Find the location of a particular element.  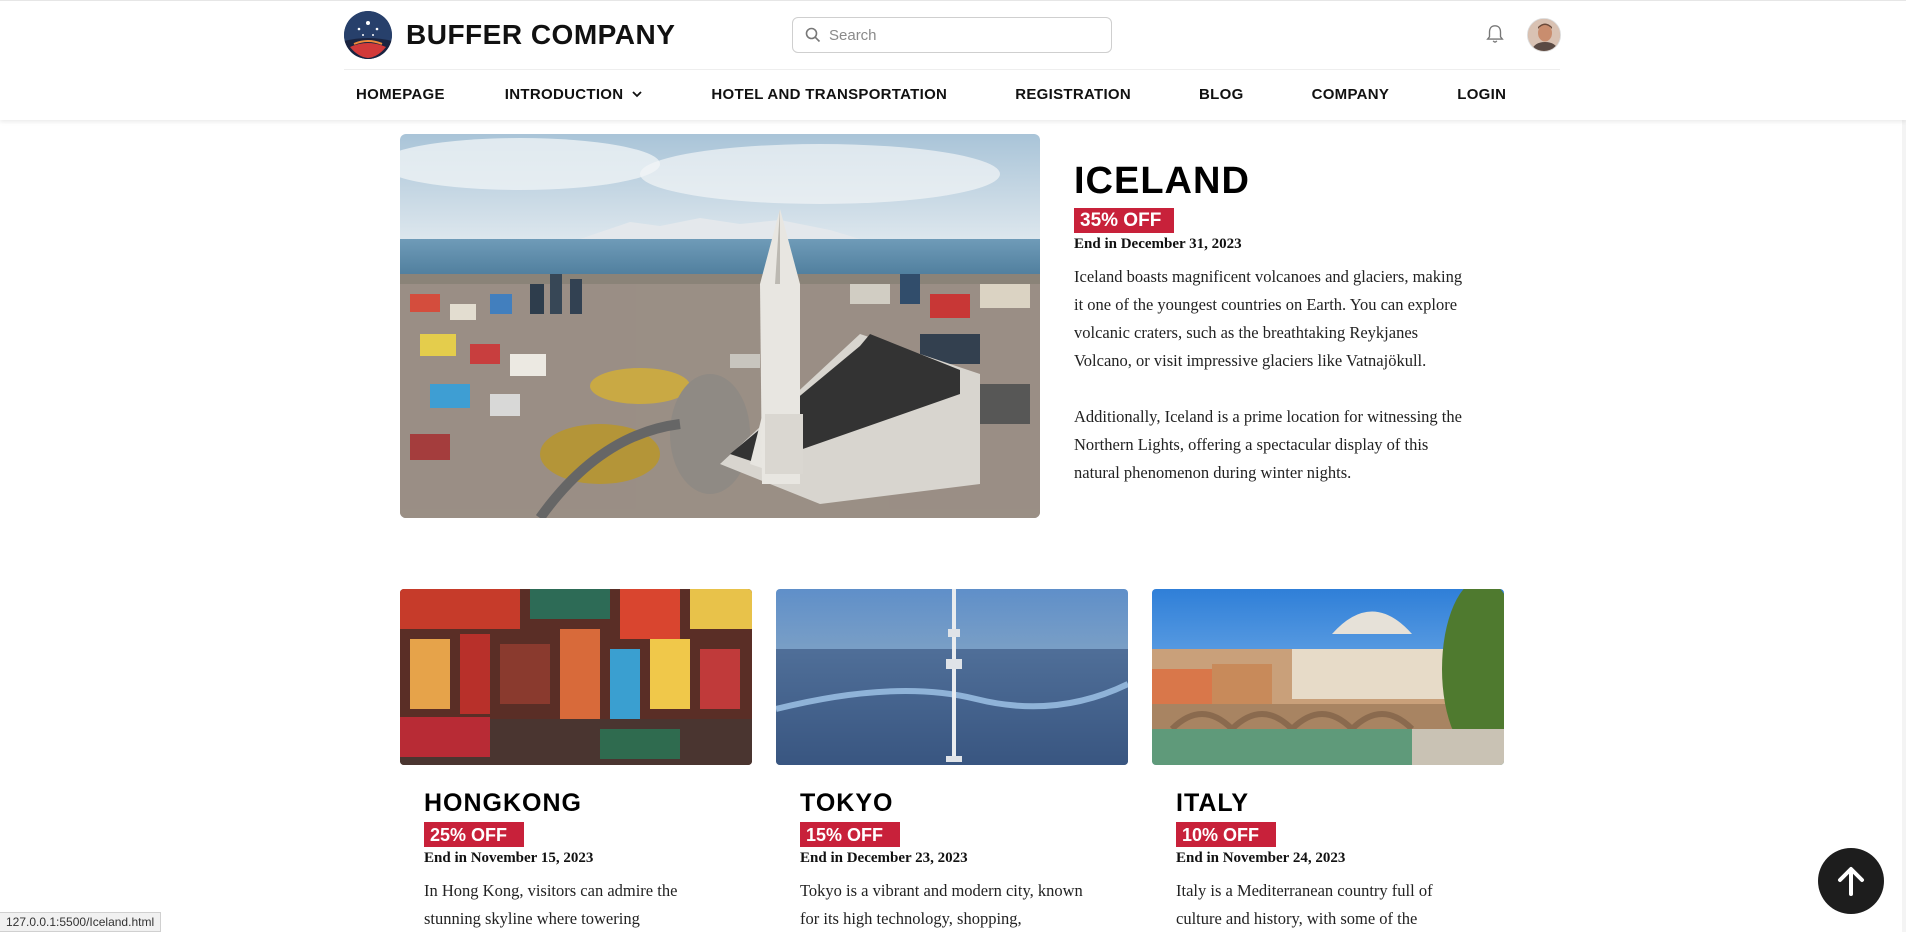

card-title: TOKYO is located at coordinates (847, 803).